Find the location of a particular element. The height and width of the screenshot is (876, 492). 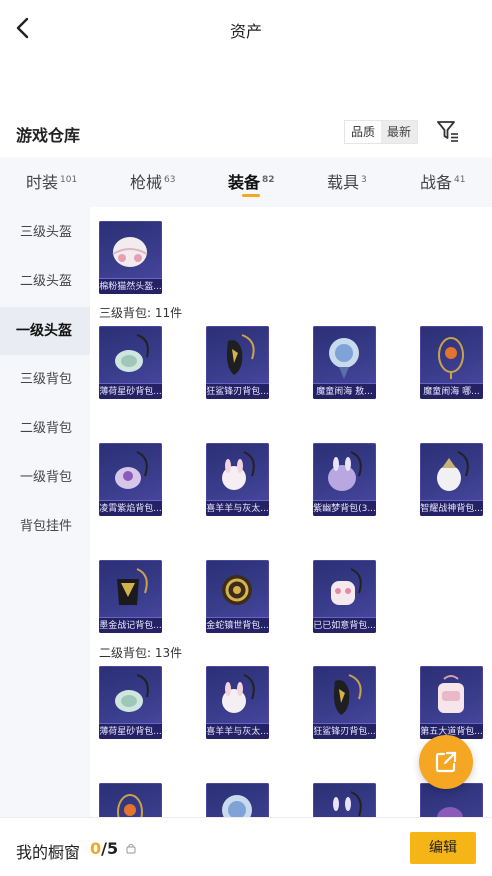

sort-toggle: 品质 最新 is located at coordinates (381, 132).